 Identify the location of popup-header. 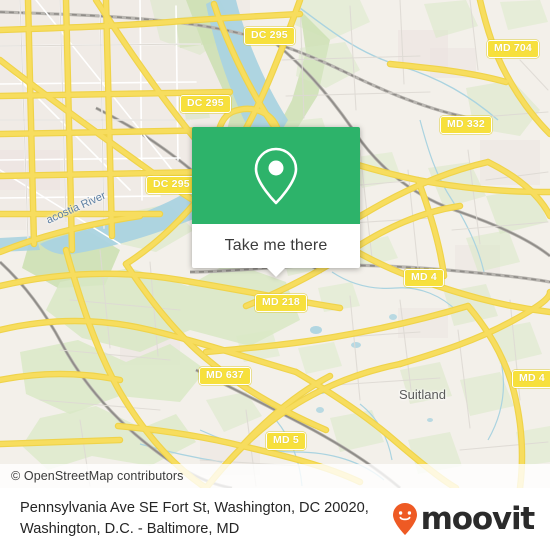
(276, 175).